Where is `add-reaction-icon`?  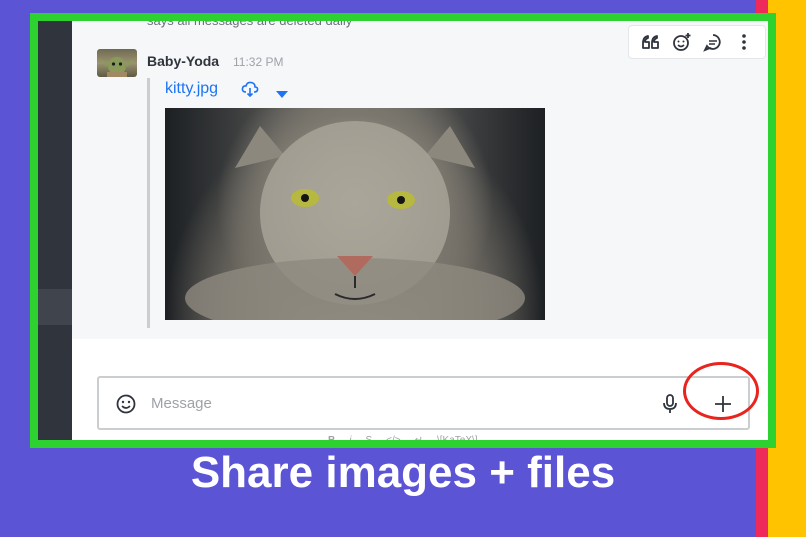 add-reaction-icon is located at coordinates (682, 42).